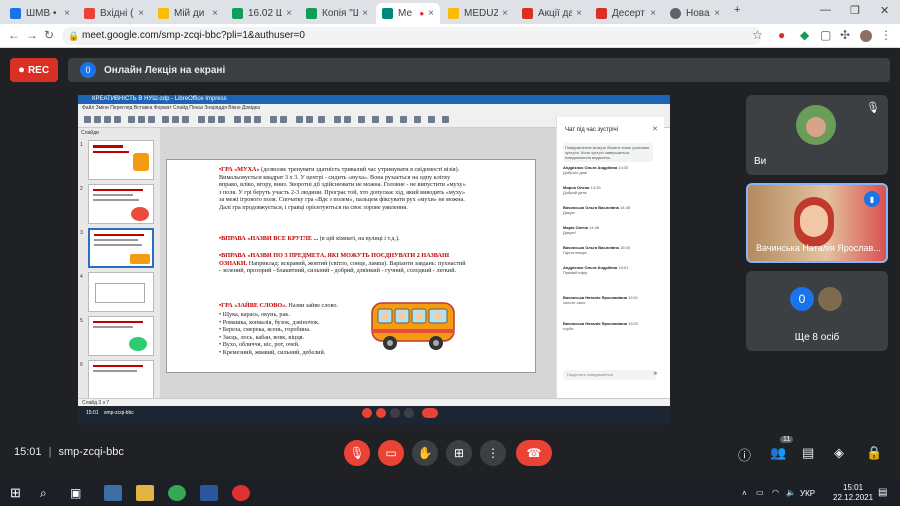  I want to click on browser-tab: Акції да ×, so click(552, 13).